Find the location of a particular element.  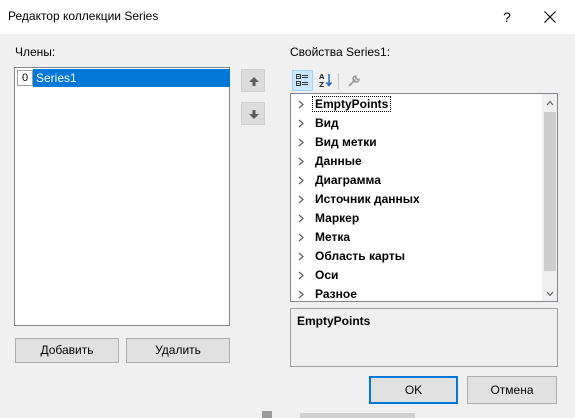

property-category-label: Диаграмма is located at coordinates (348, 180).